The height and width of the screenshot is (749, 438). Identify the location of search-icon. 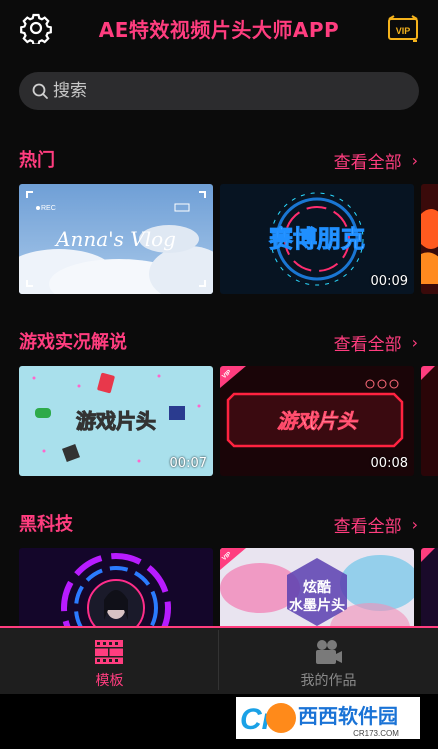
(40, 91).